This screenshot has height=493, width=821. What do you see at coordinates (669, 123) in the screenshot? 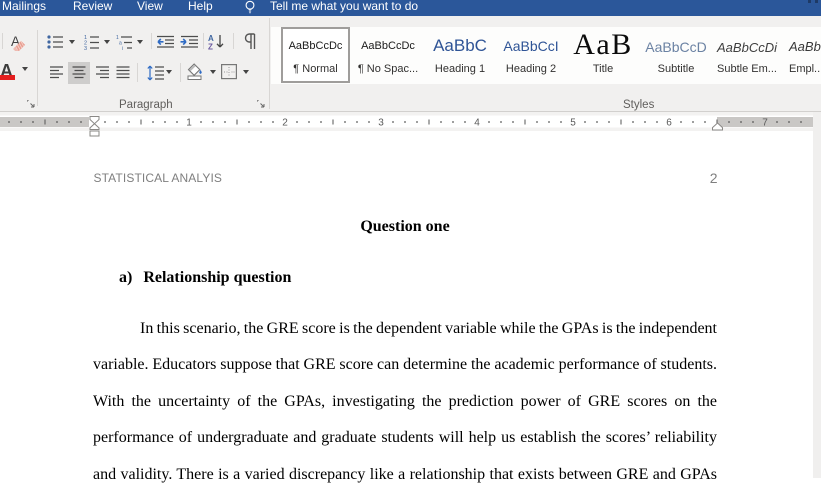
I see `svg-text: 6` at bounding box center [669, 123].